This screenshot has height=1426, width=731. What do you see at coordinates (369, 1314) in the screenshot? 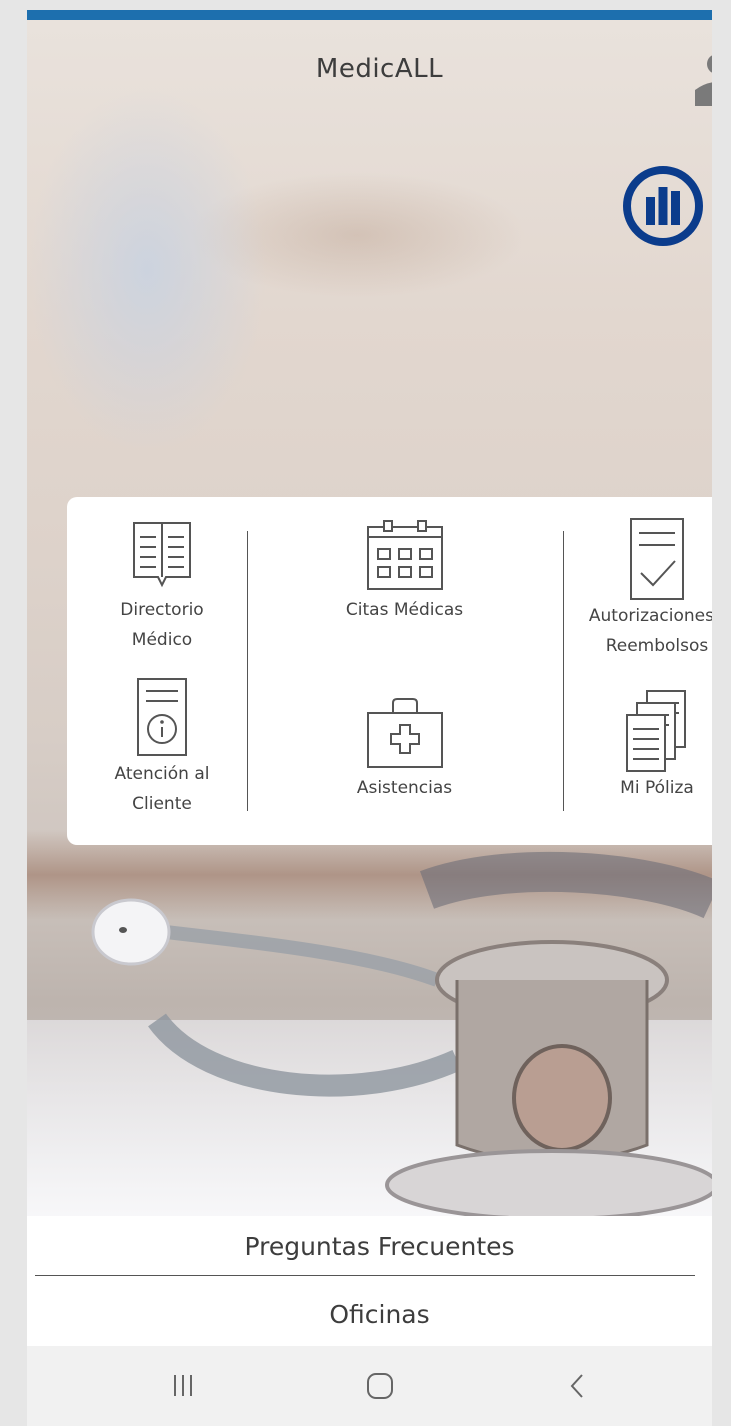
I see `offices-link: Oficinas` at bounding box center [369, 1314].